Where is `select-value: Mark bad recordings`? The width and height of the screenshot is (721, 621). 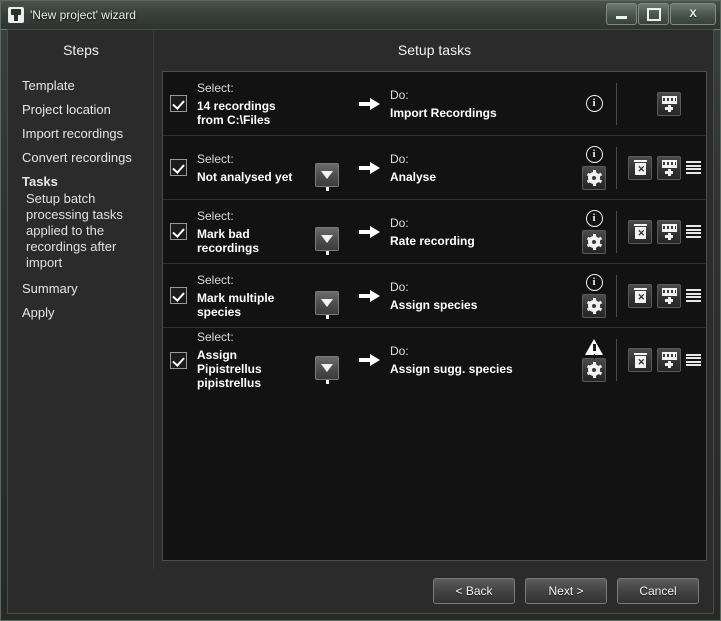
select-value: Mark bad recordings is located at coordinates (228, 240).